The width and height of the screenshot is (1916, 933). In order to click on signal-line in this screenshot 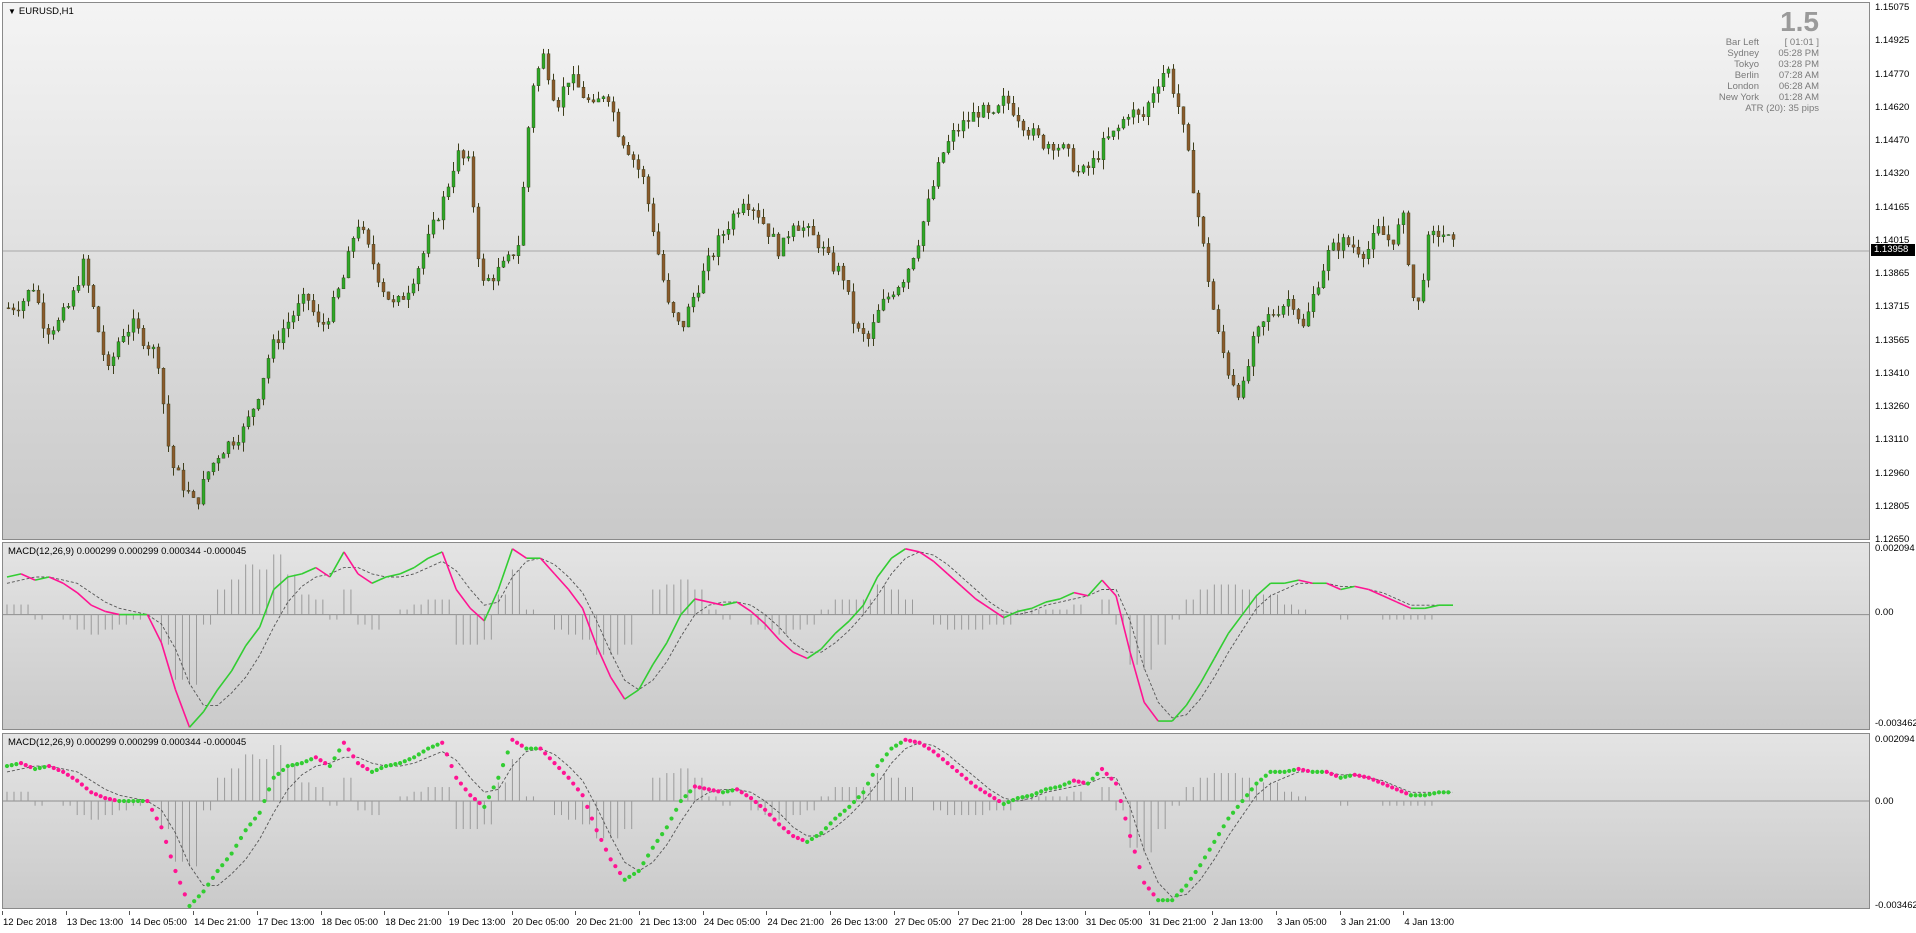, I will do `click(729, 820)`.